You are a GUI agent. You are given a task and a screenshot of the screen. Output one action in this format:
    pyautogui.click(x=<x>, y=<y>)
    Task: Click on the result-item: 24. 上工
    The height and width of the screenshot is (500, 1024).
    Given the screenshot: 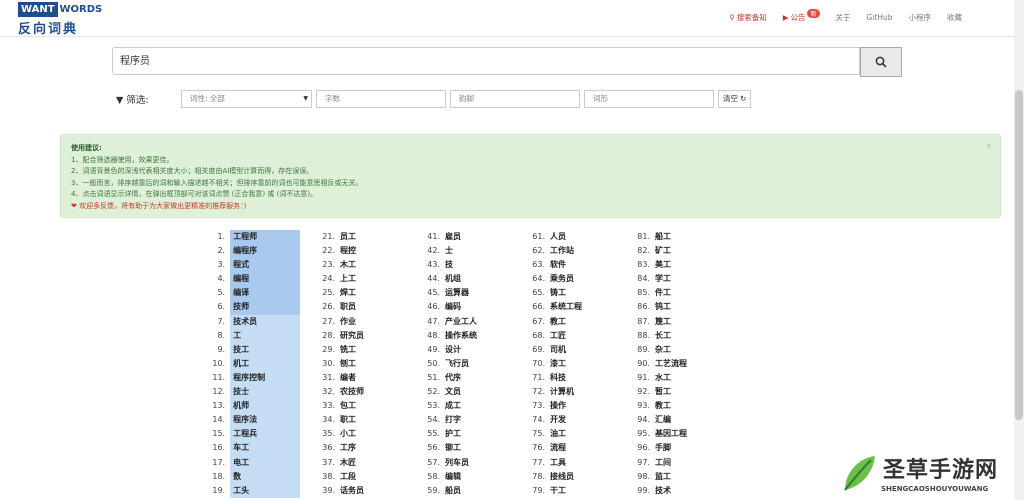 What is the action you would take?
    pyautogui.click(x=355, y=279)
    